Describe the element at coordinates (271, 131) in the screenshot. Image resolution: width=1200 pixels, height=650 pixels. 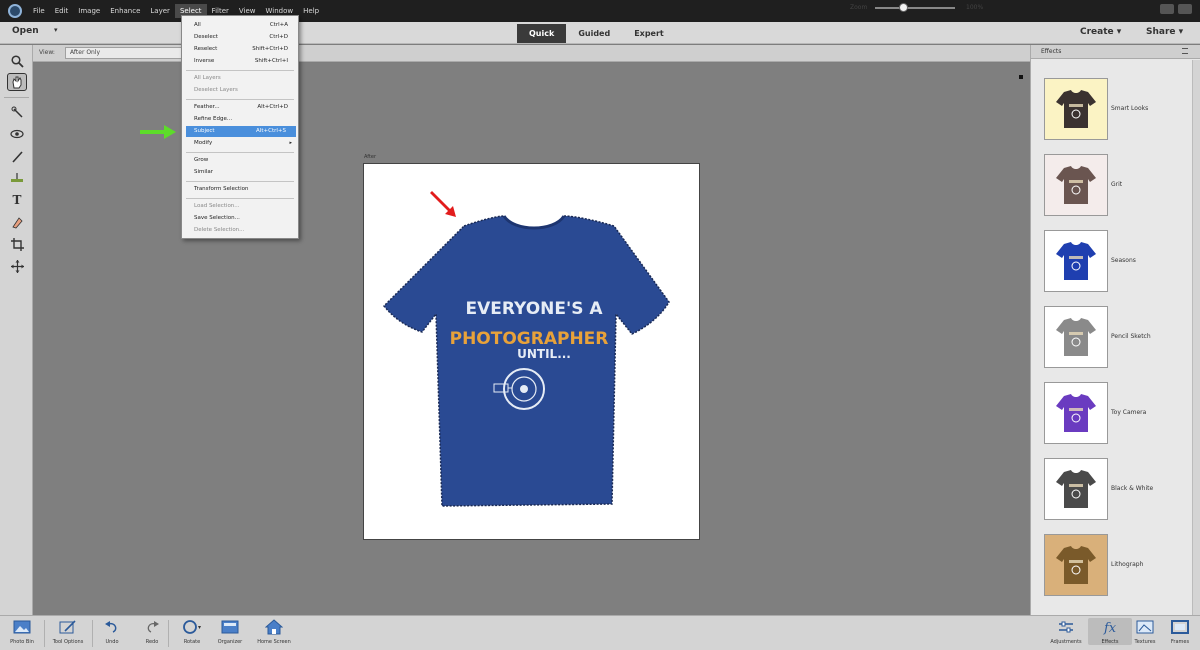
I see `menu-item-shortcut: Alt+Ctrl+S` at that location.